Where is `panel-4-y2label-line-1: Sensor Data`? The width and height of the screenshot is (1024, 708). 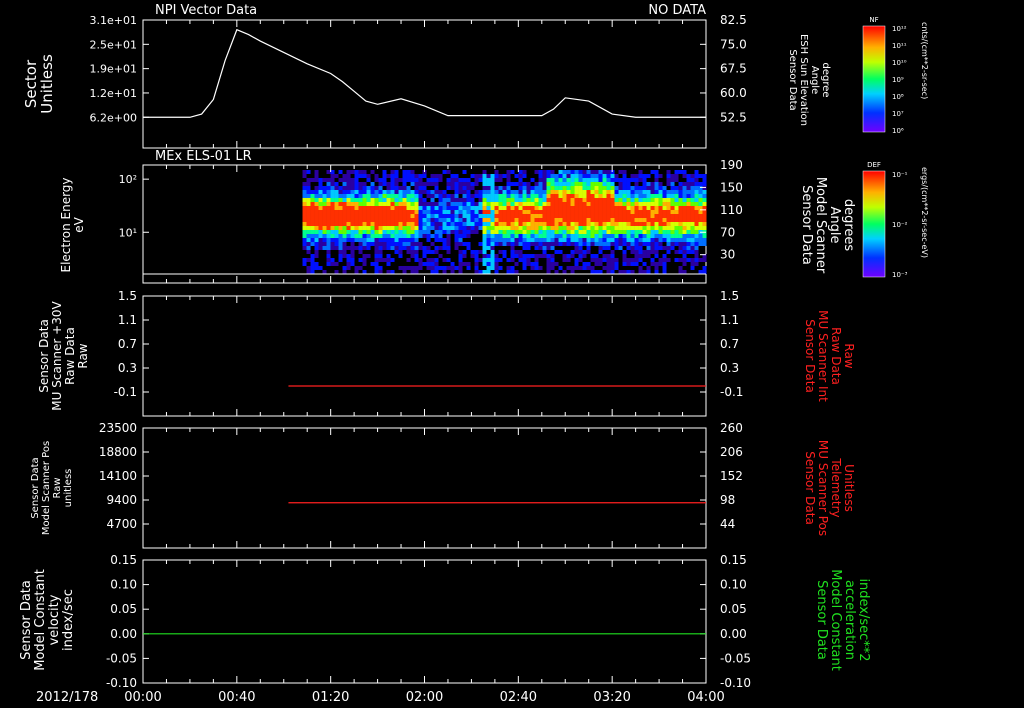
panel-4-y2label-line-1: Sensor Data is located at coordinates (810, 488).